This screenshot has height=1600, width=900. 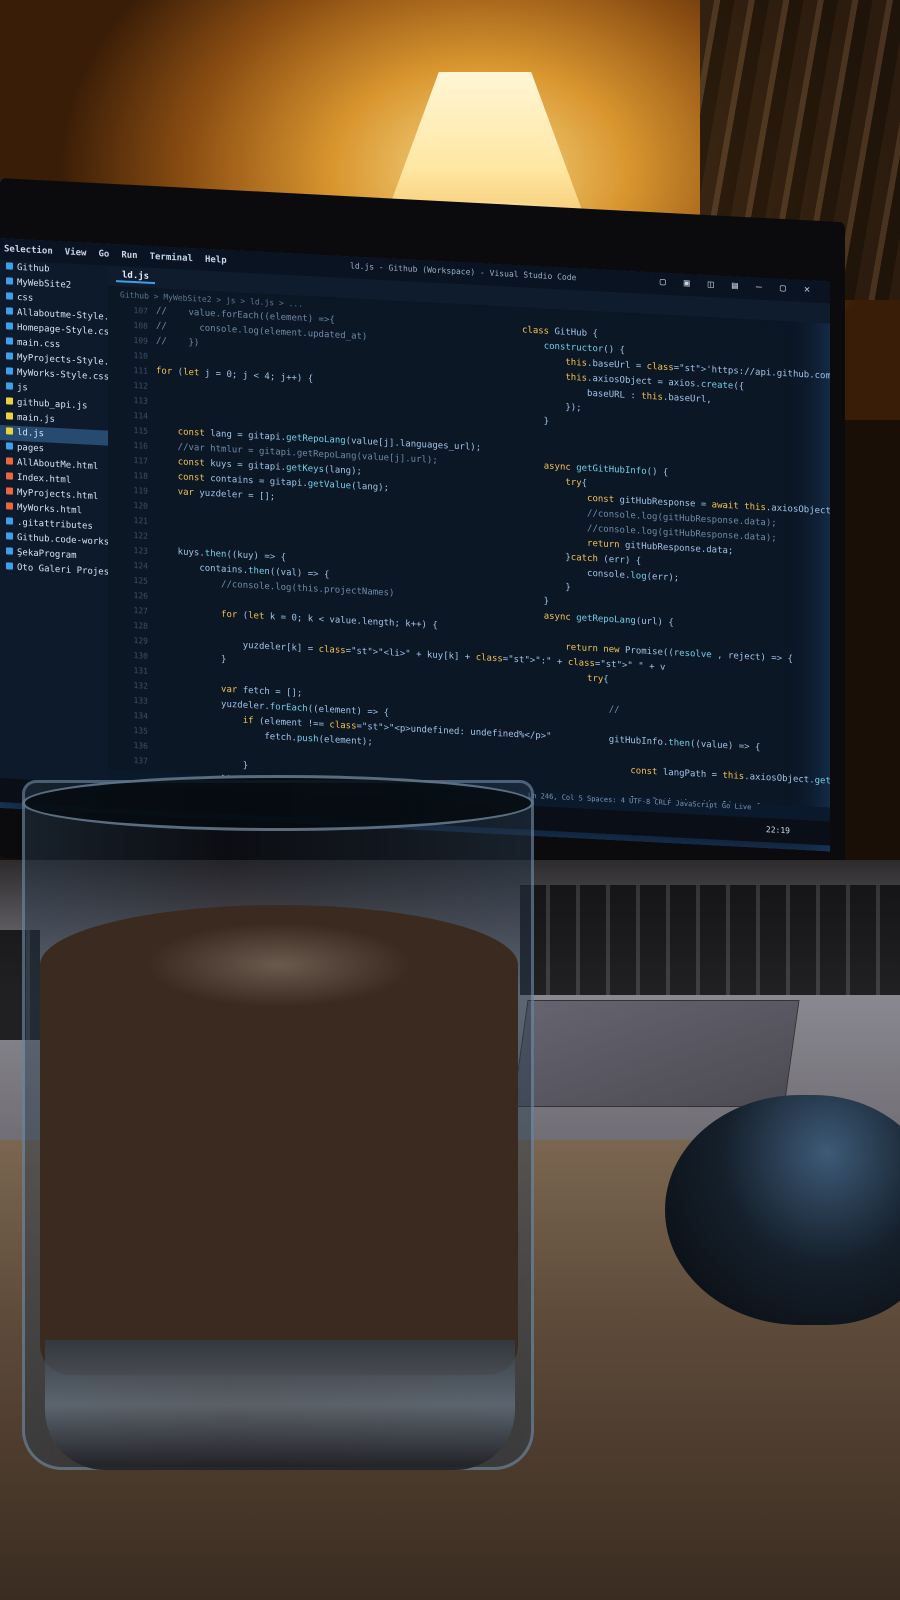 What do you see at coordinates (44, 284) in the screenshot?
I see `sidebar-item-label: MyWebSite2` at bounding box center [44, 284].